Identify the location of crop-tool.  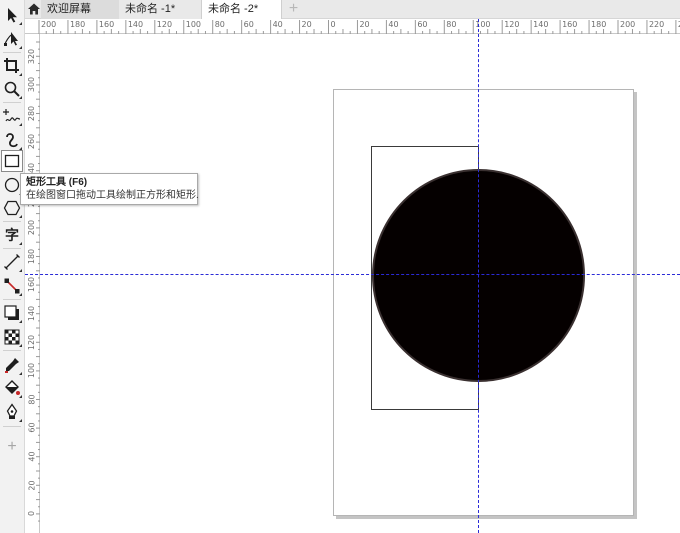
(12, 66).